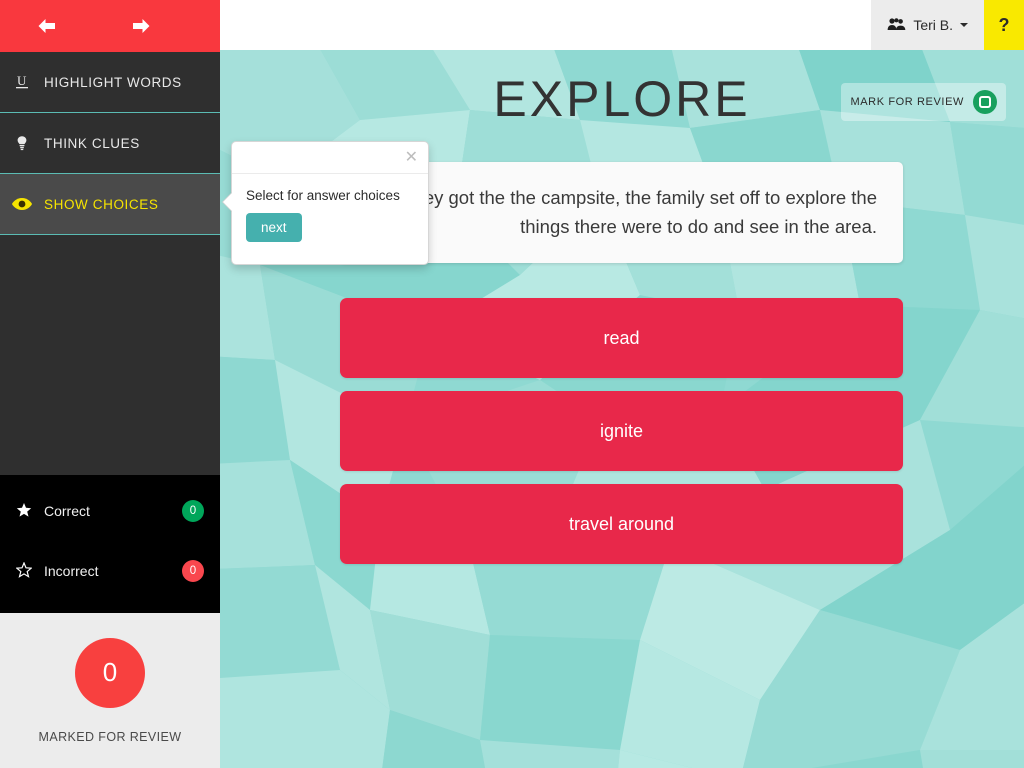 The height and width of the screenshot is (768, 1024). Describe the element at coordinates (274, 227) in the screenshot. I see `popover-next-button: next` at that location.